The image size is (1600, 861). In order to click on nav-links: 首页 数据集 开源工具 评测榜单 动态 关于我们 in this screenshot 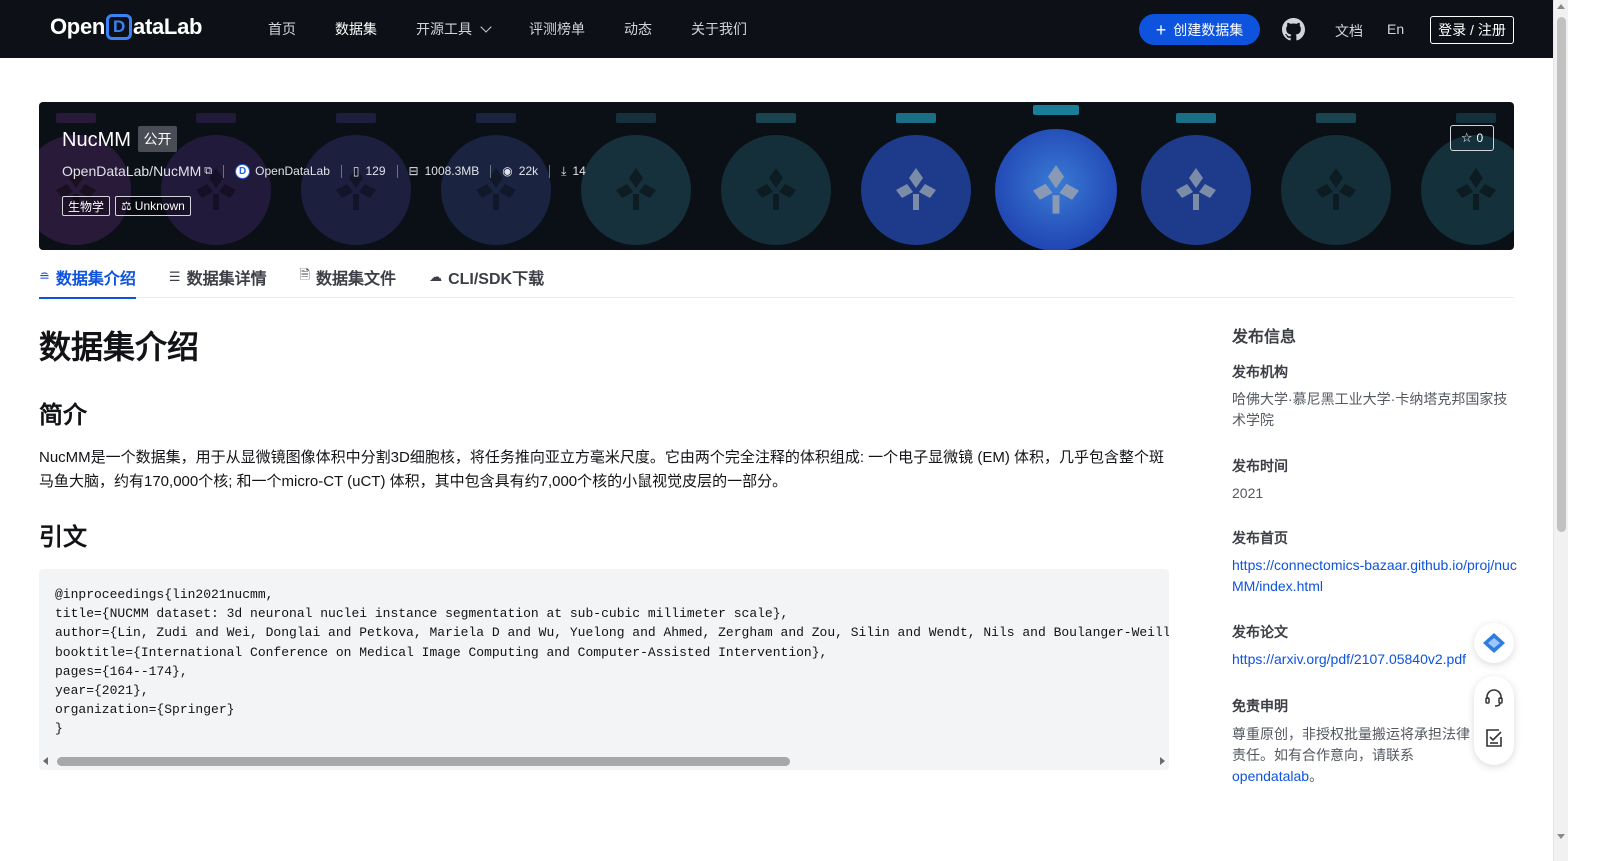, I will do `click(527, 29)`.